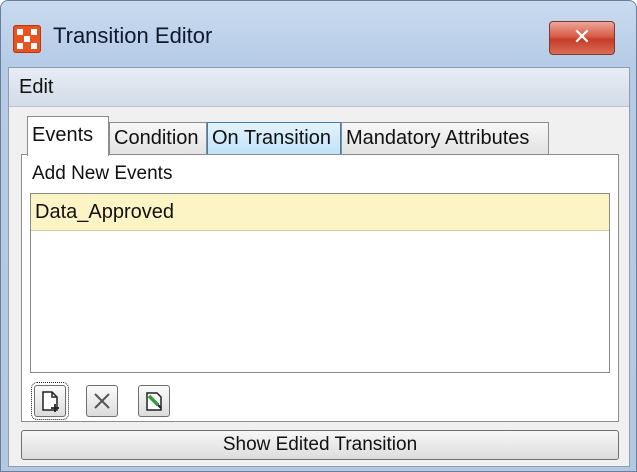 This screenshot has height=472, width=637. Describe the element at coordinates (274, 138) in the screenshot. I see `tab-on-transition: On Transition` at that location.